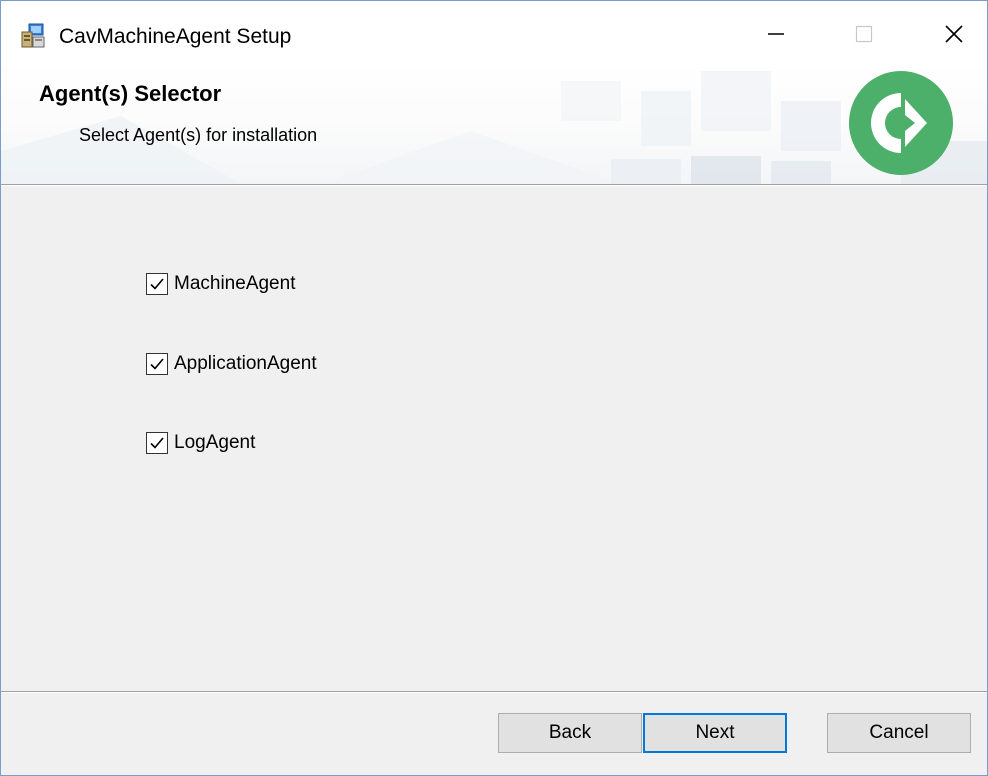  What do you see at coordinates (899, 733) in the screenshot?
I see `cancel-button: Cancel` at bounding box center [899, 733].